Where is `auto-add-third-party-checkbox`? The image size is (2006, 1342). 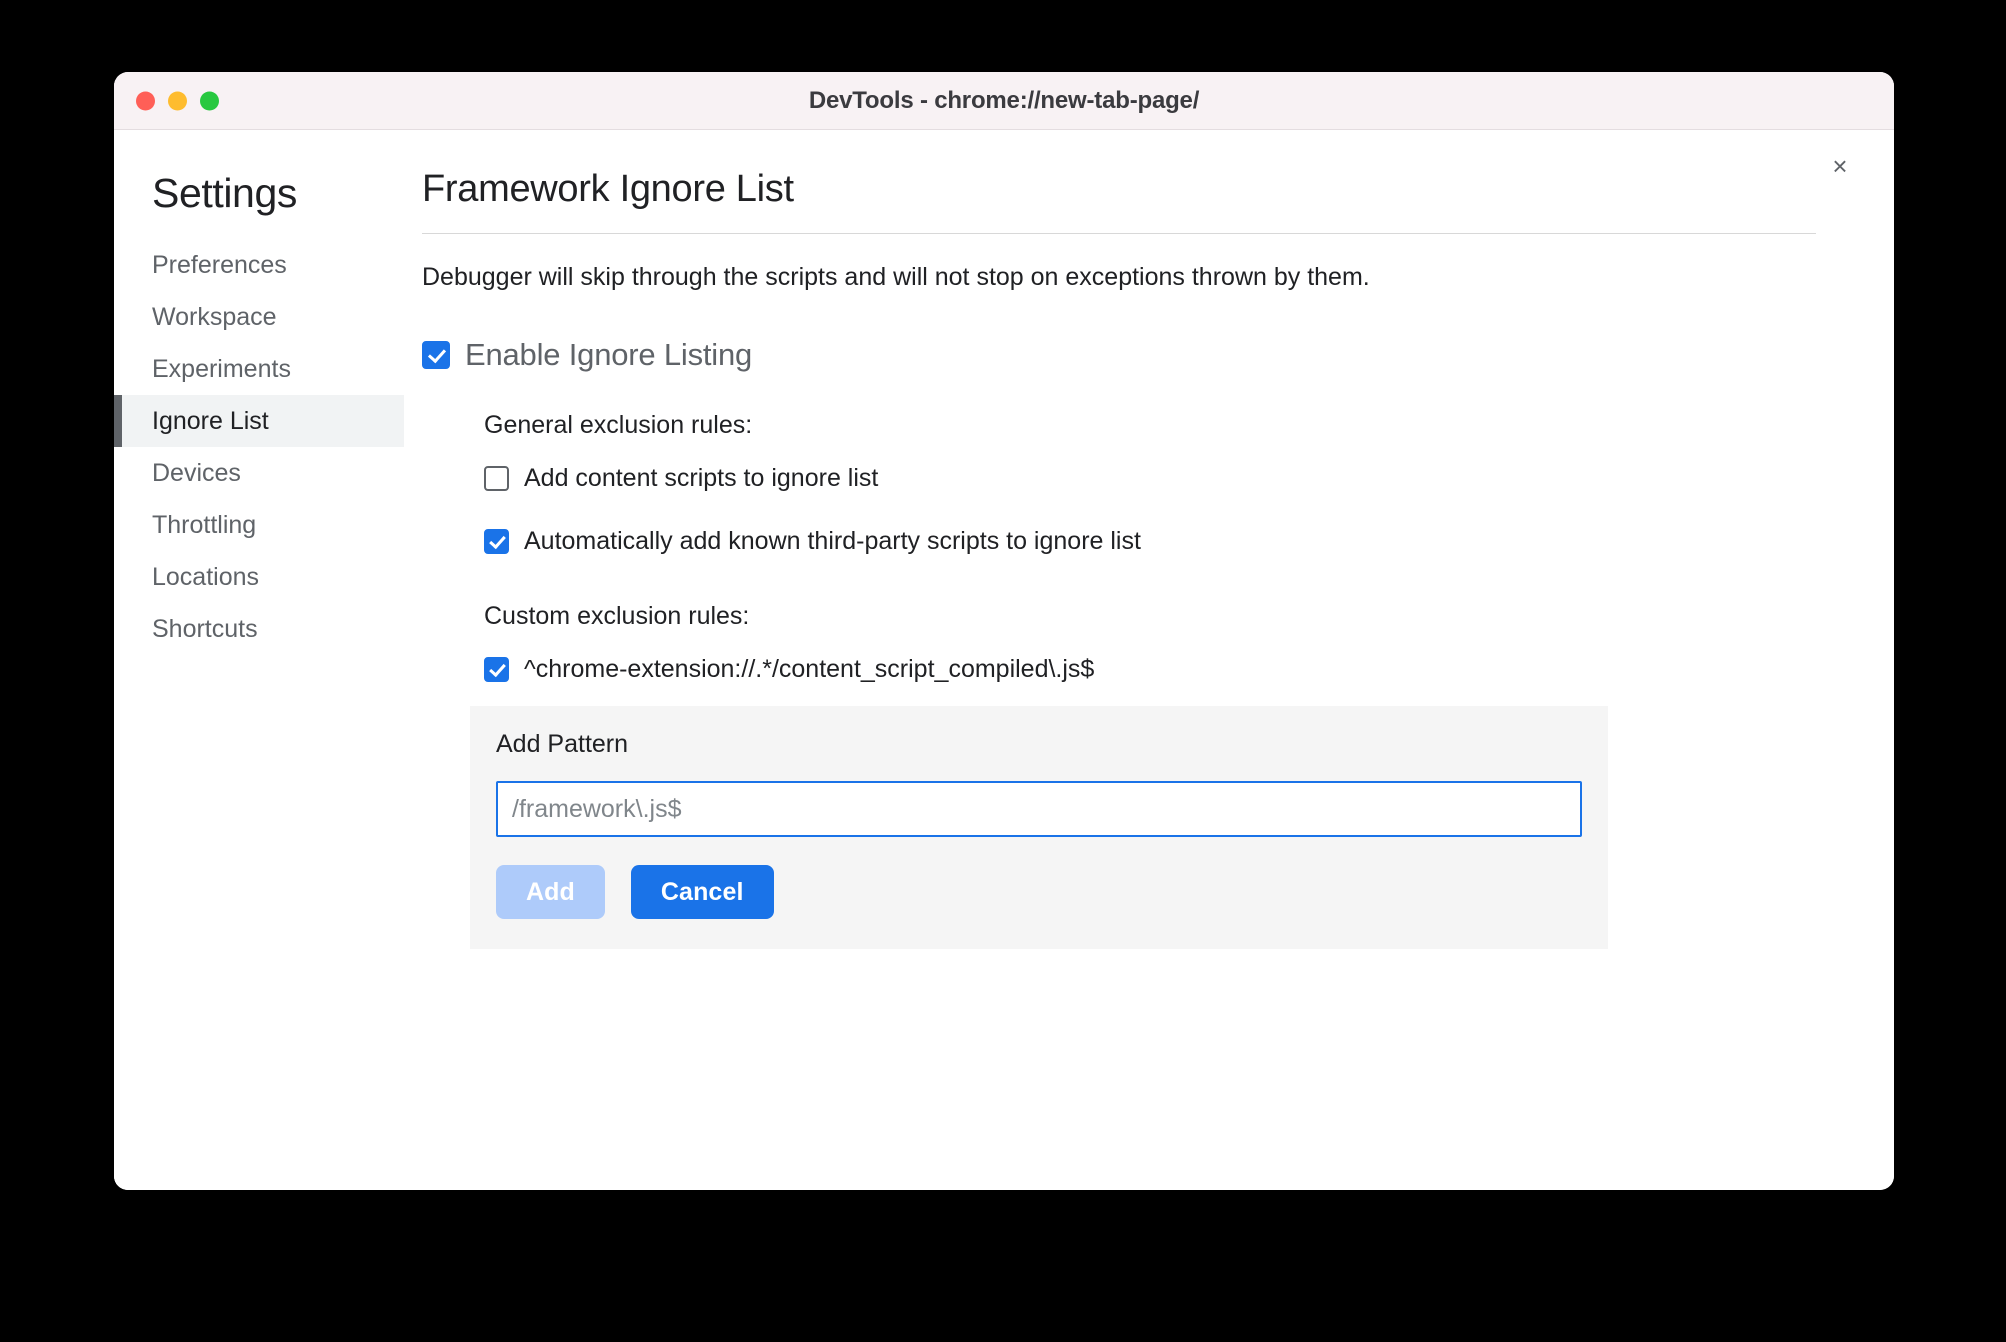 auto-add-third-party-checkbox is located at coordinates (496, 542).